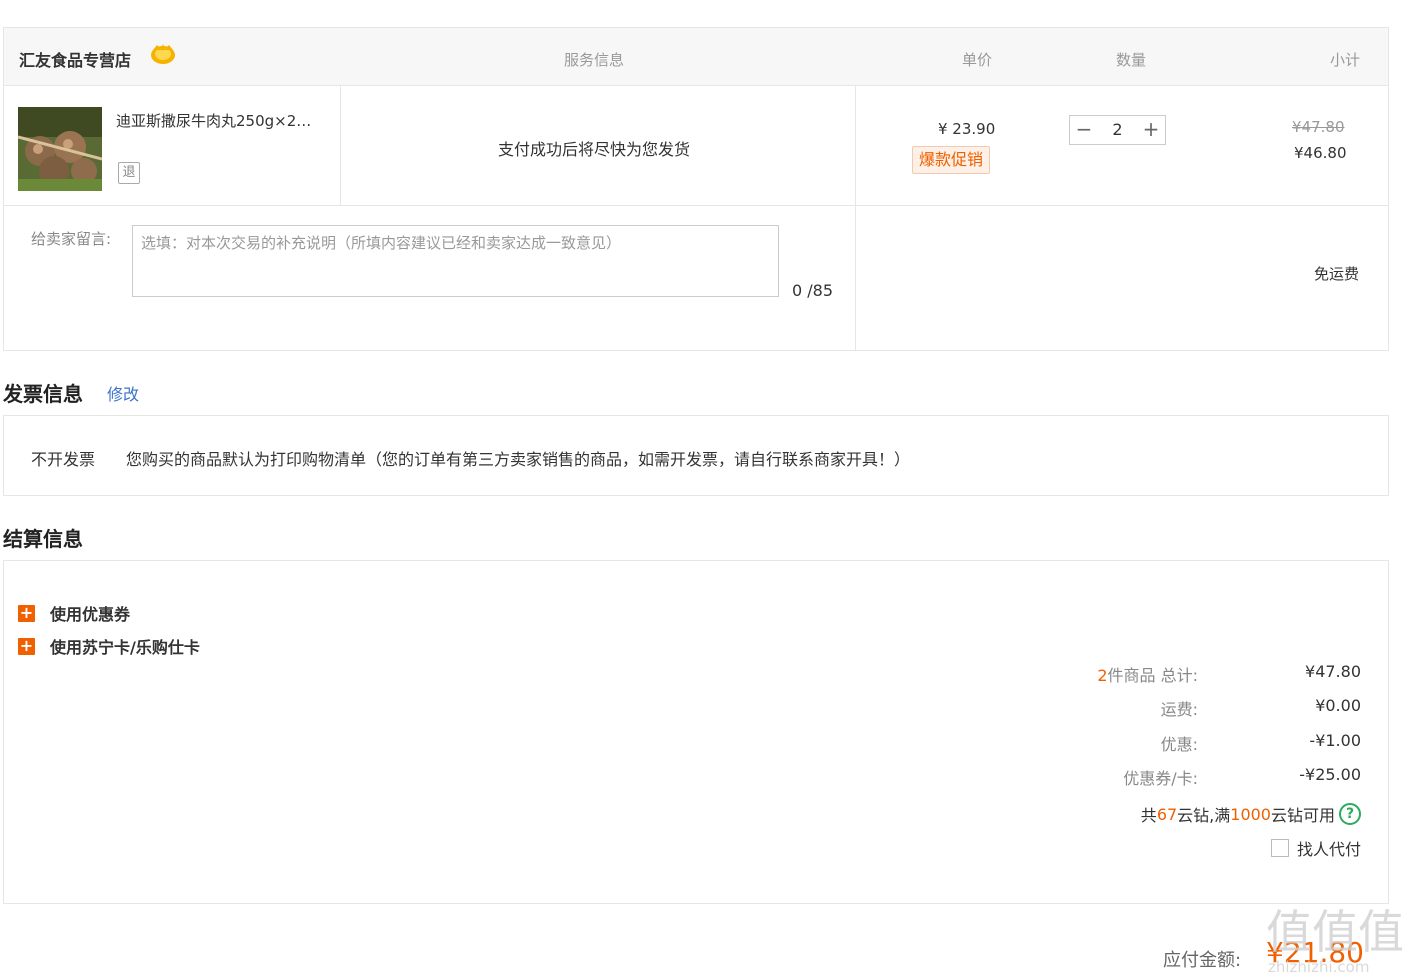  Describe the element at coordinates (1345, 60) in the screenshot. I see `header-subtotal: 小计` at that location.